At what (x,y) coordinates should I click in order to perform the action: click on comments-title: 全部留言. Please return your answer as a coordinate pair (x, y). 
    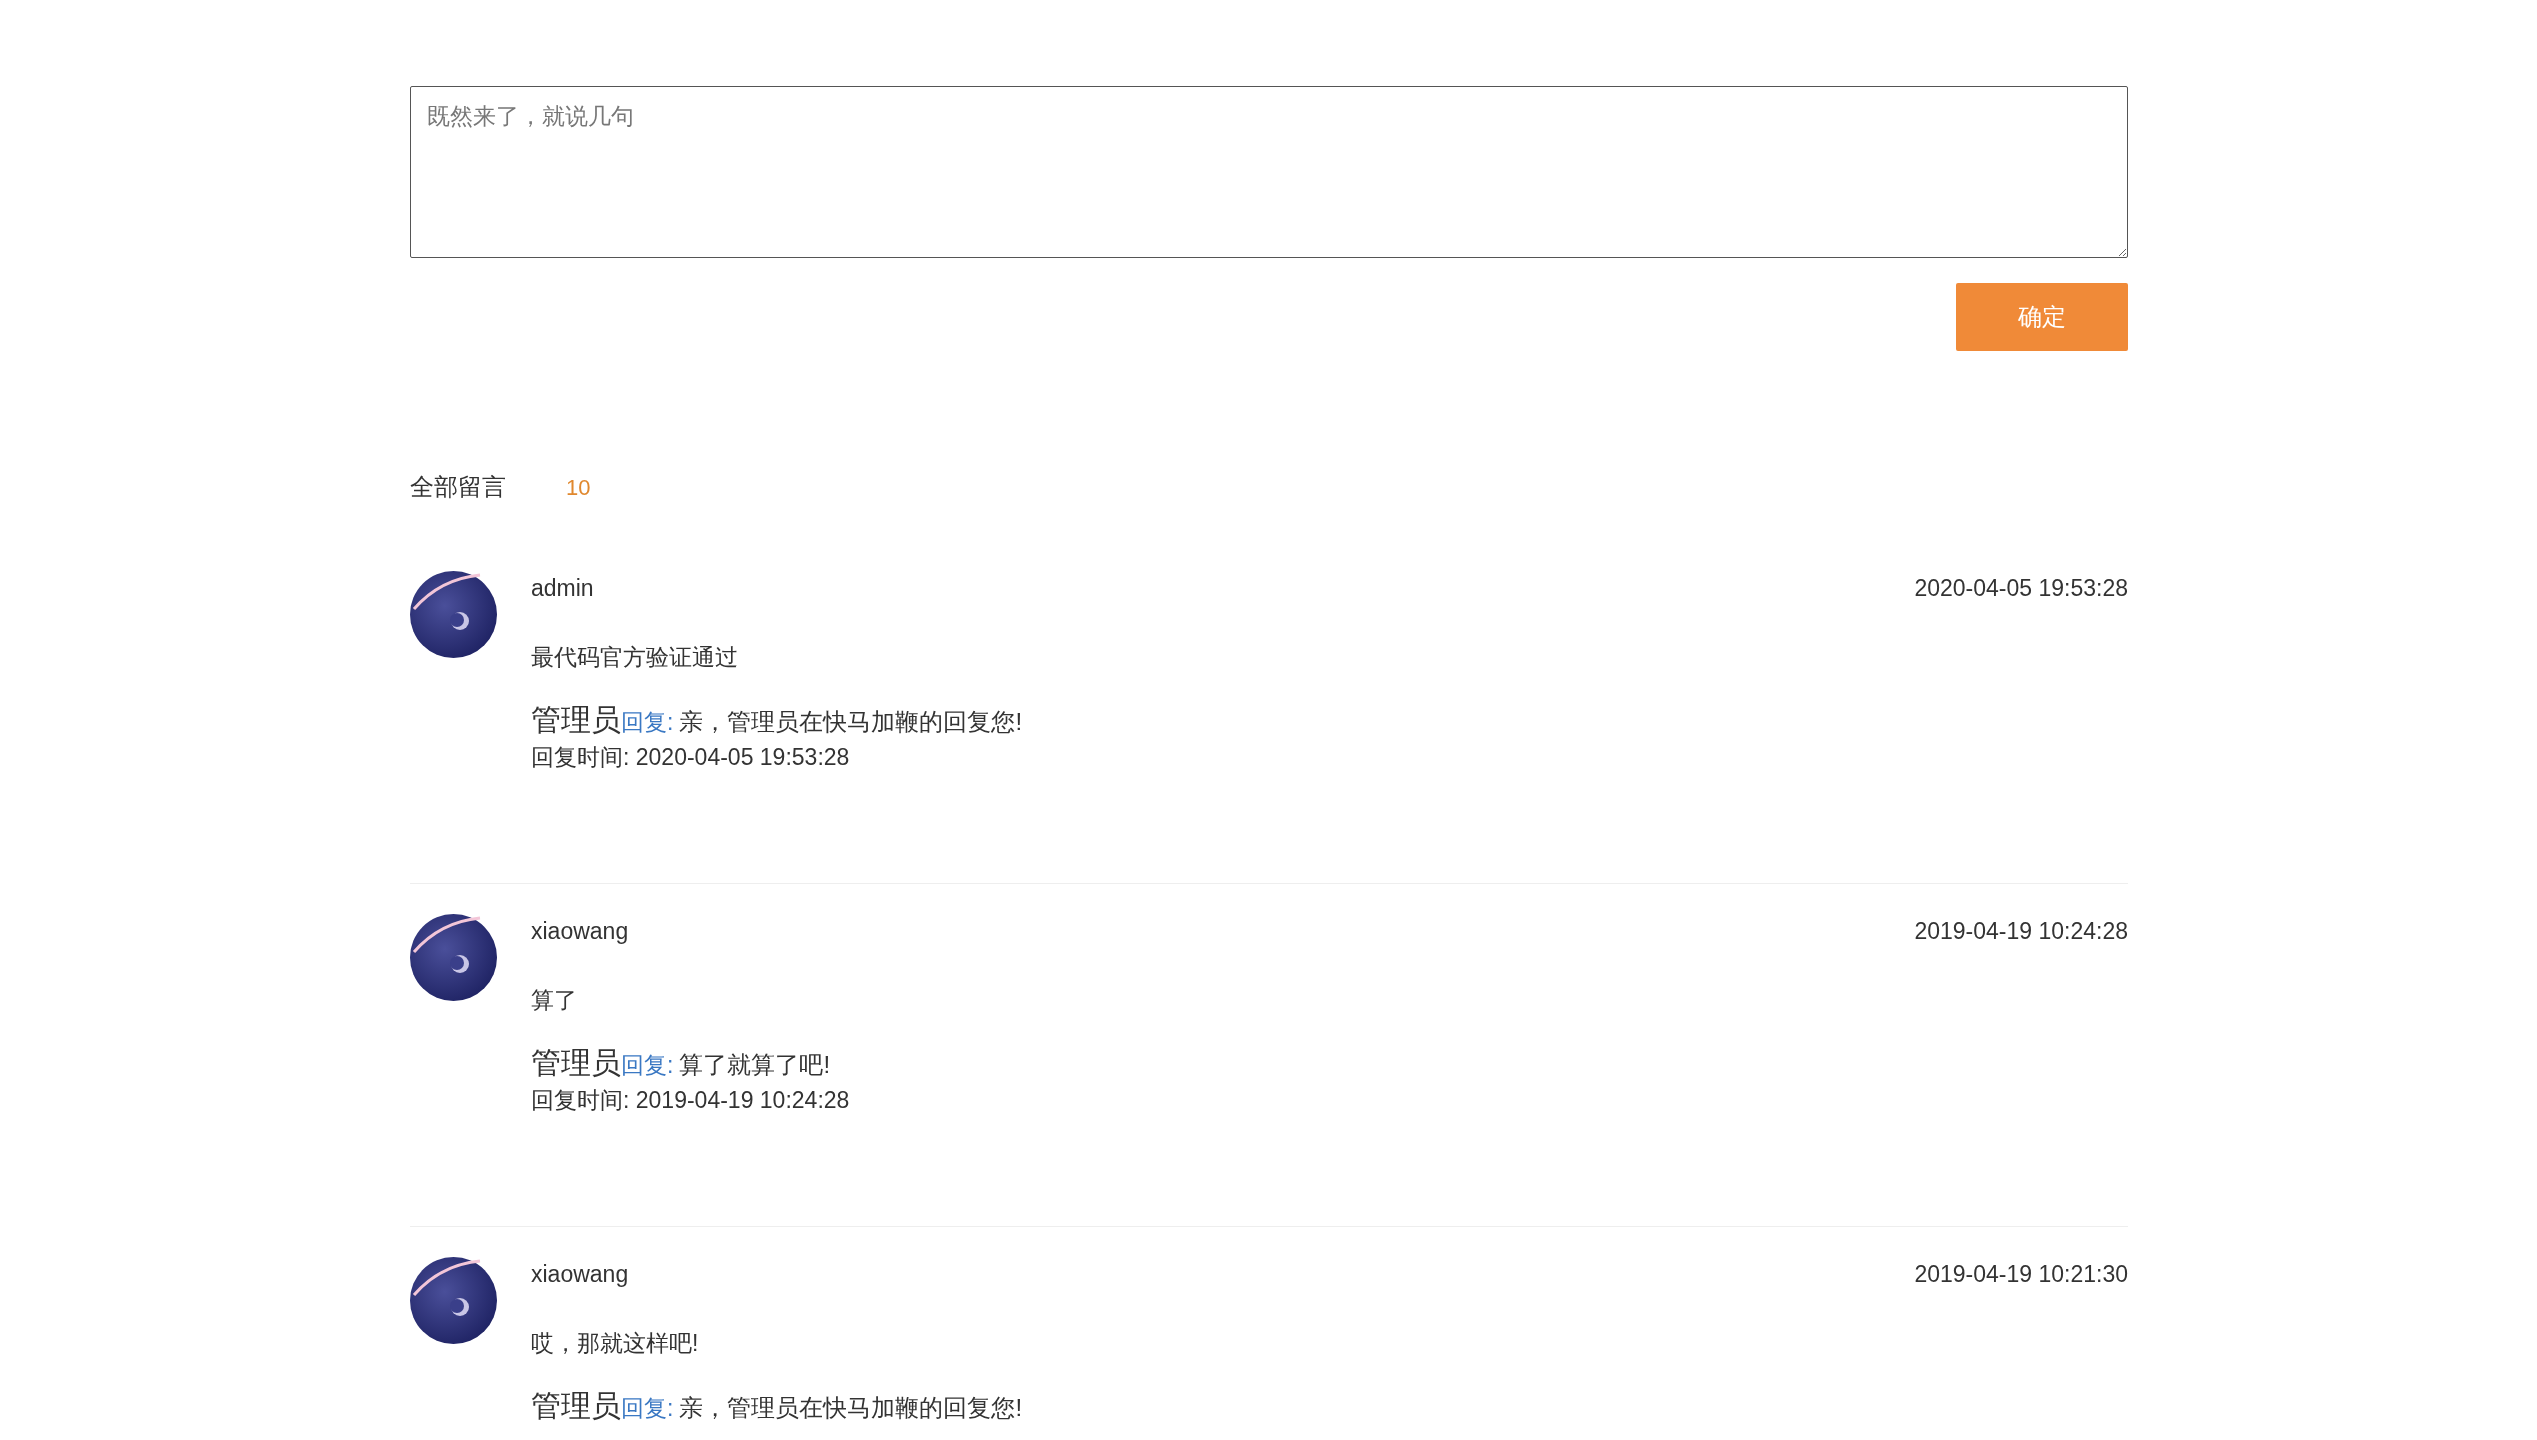
    Looking at the image, I should click on (458, 487).